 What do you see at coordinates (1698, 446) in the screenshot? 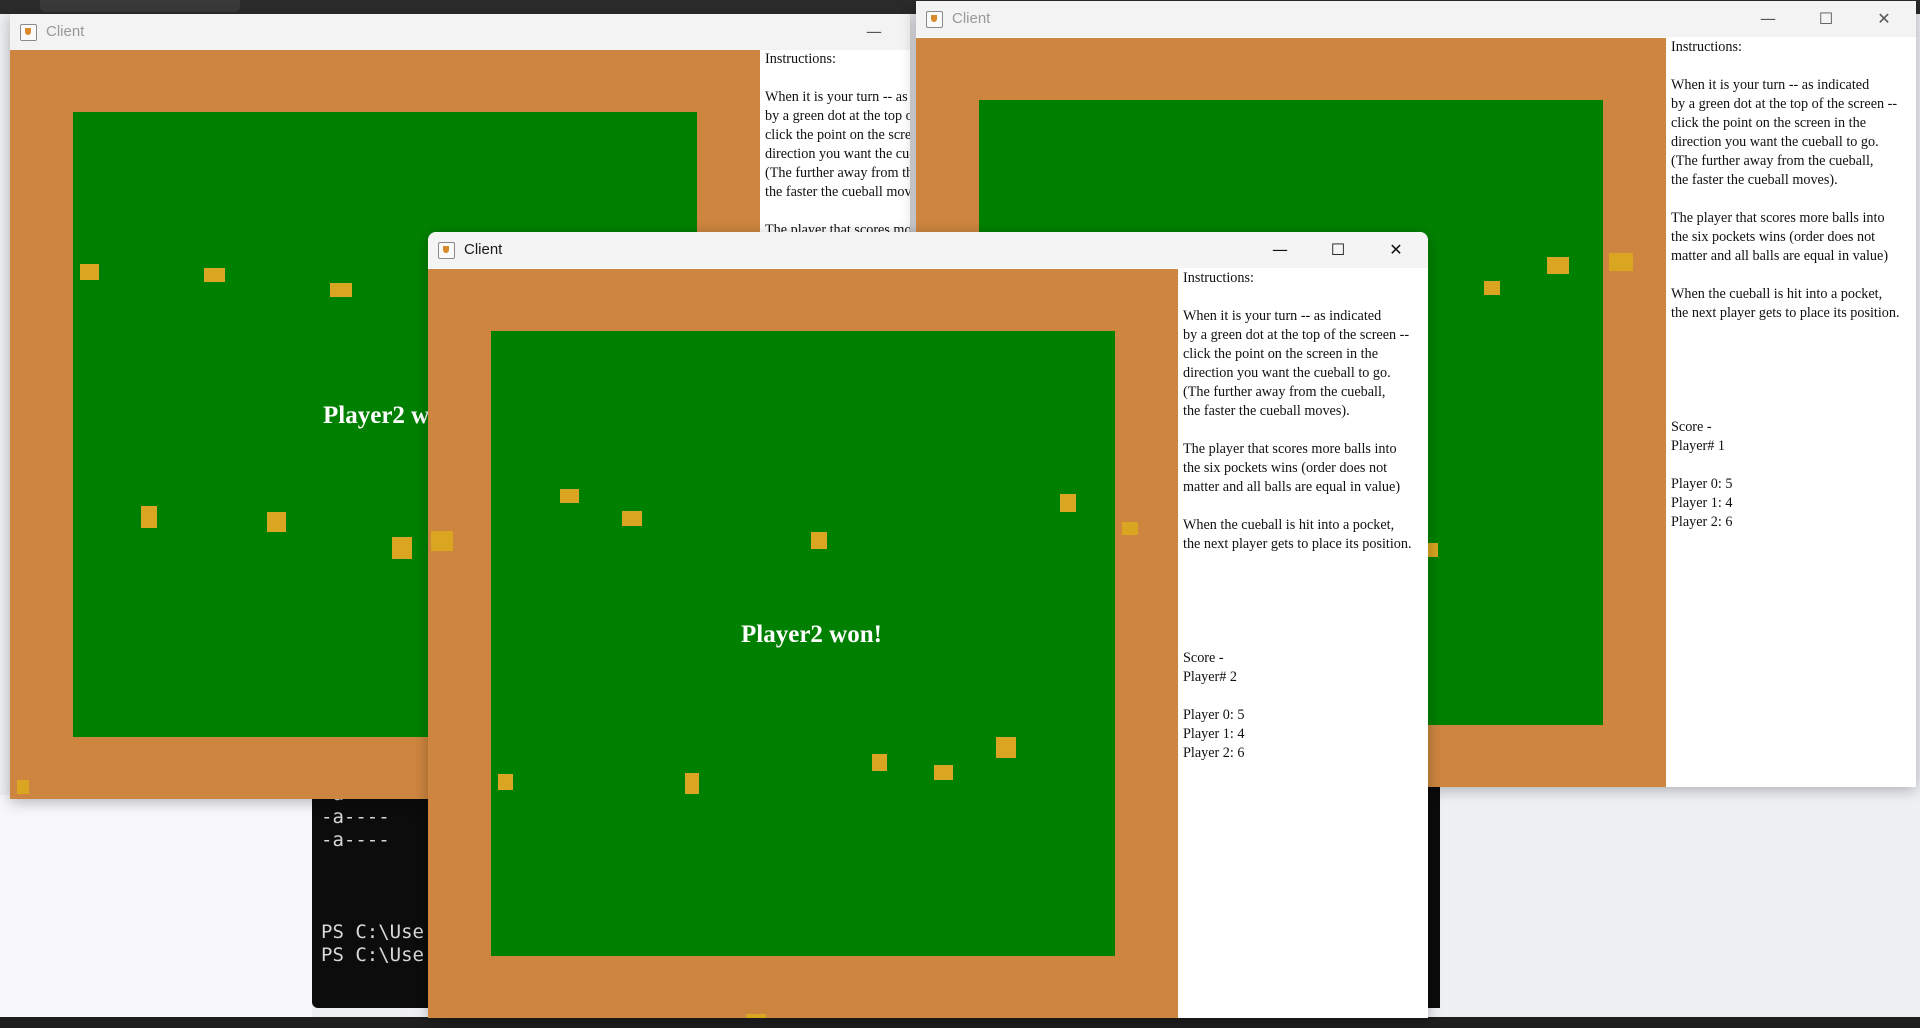
I see `current-player: Player# 1` at bounding box center [1698, 446].